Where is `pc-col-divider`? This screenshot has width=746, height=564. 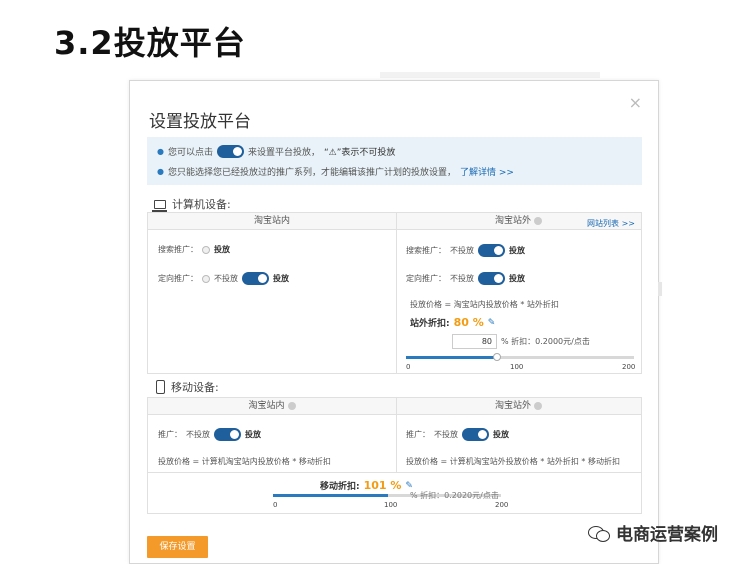 pc-col-divider is located at coordinates (396, 293).